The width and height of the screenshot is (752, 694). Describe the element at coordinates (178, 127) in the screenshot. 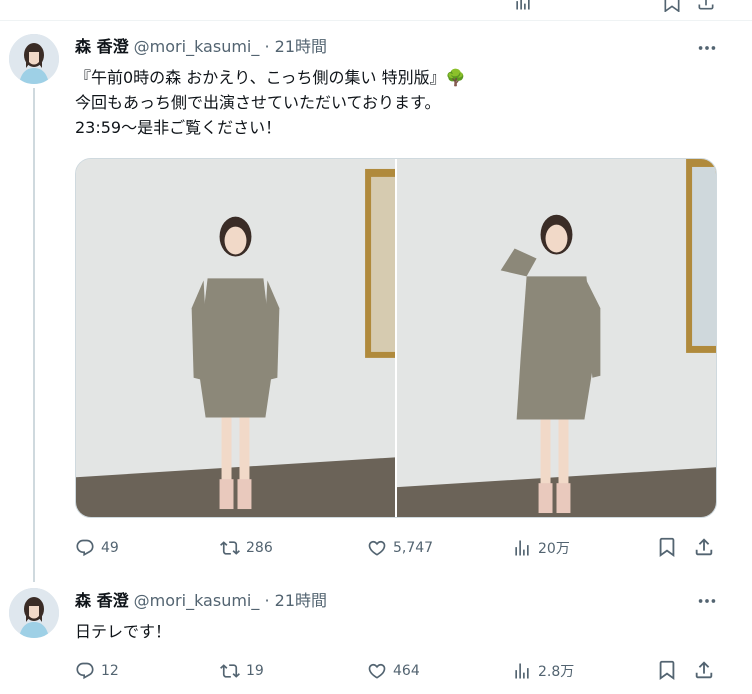

I see `tweet-text-line: 23:59〜是非ご覧ください！` at that location.